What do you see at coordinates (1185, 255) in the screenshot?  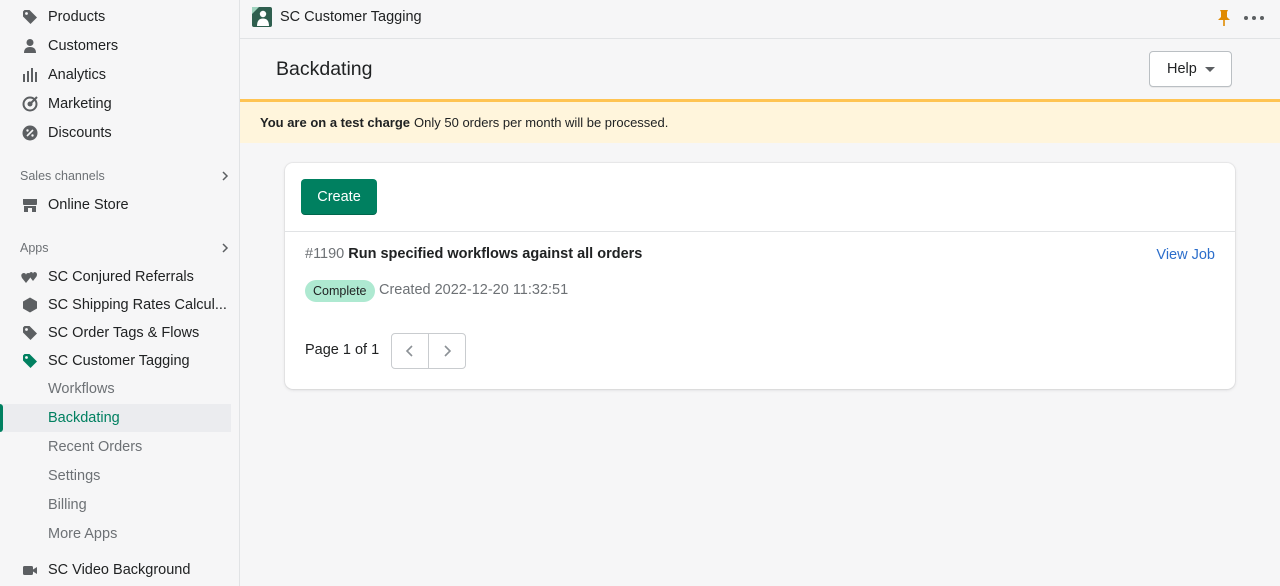 I see `view-job-link: View Job` at bounding box center [1185, 255].